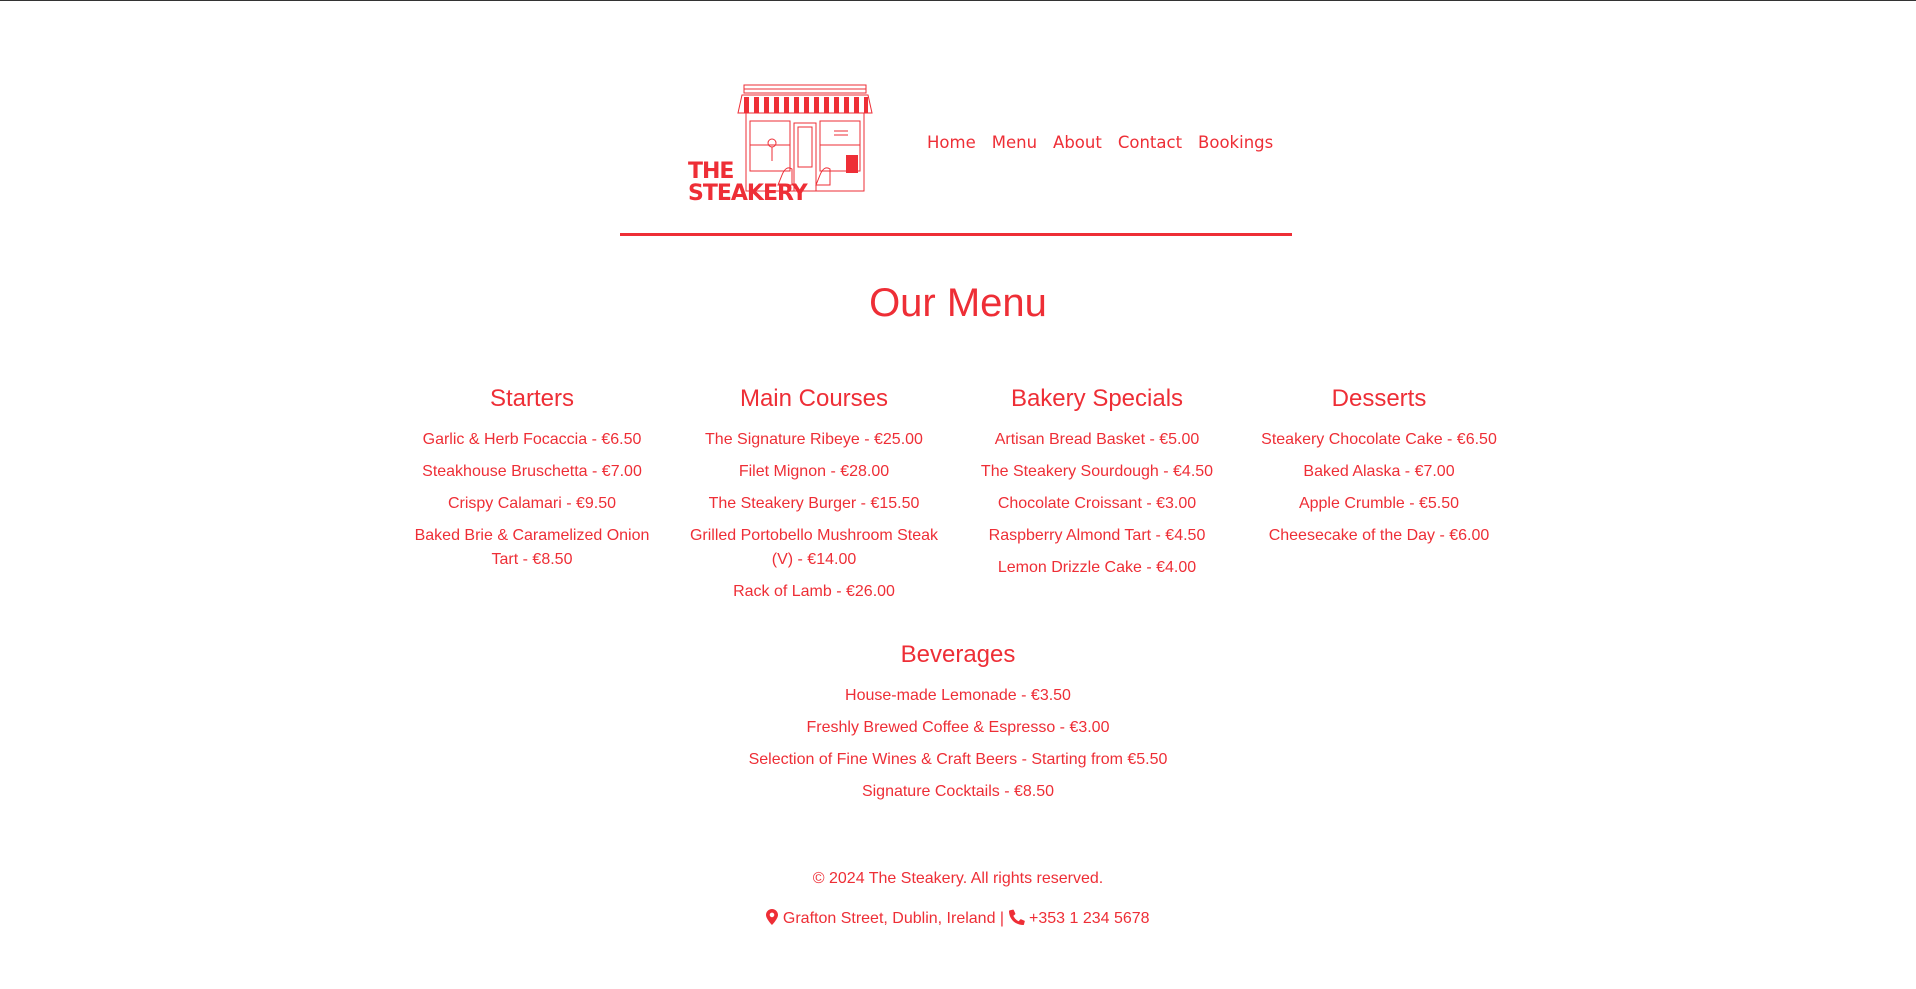 This screenshot has width=1916, height=989. I want to click on menu-item: The Steakery Sourdough - €4.50, so click(1097, 471).